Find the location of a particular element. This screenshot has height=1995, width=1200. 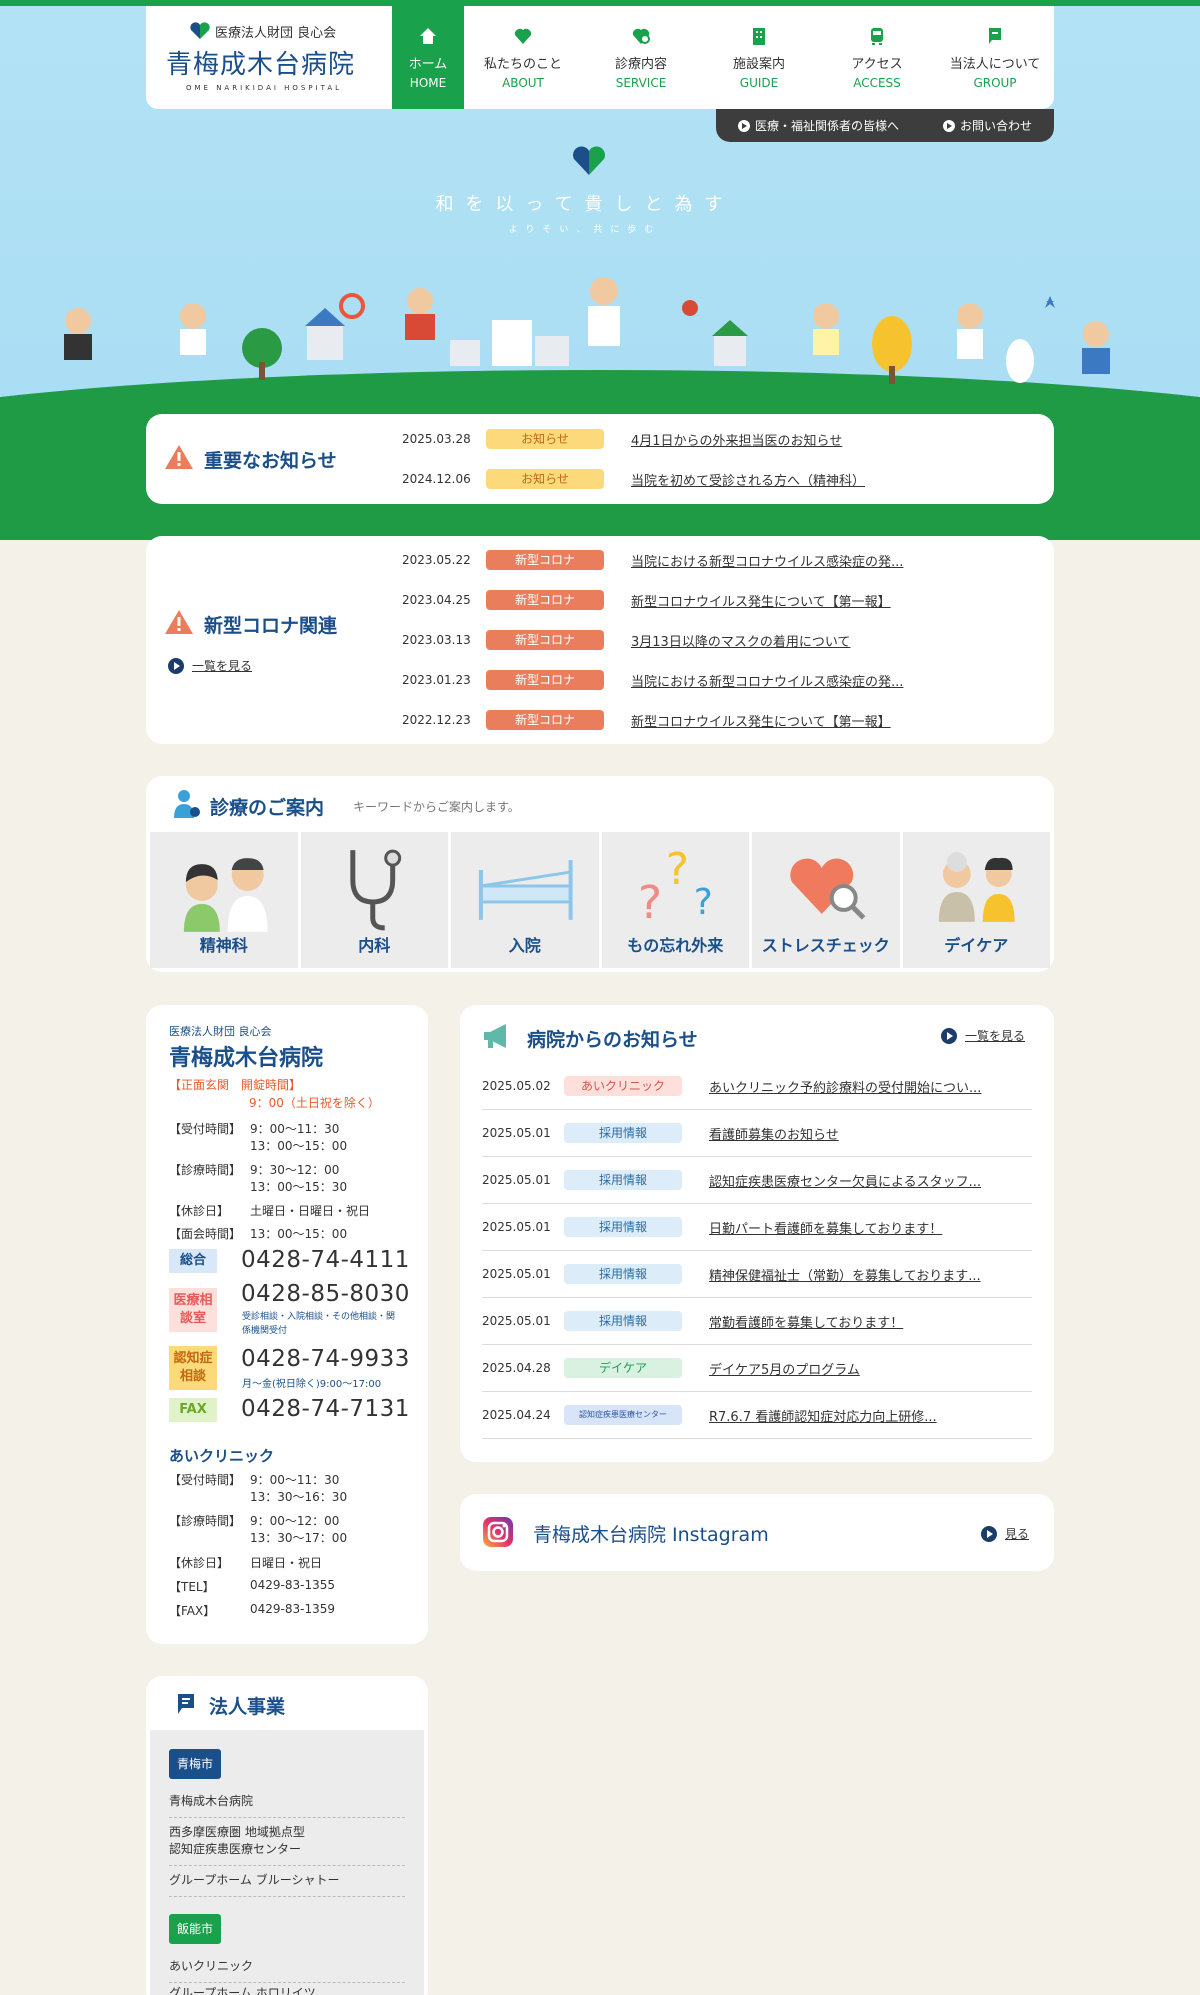

dept-stress-check: ストレスチェック is located at coordinates (826, 900).